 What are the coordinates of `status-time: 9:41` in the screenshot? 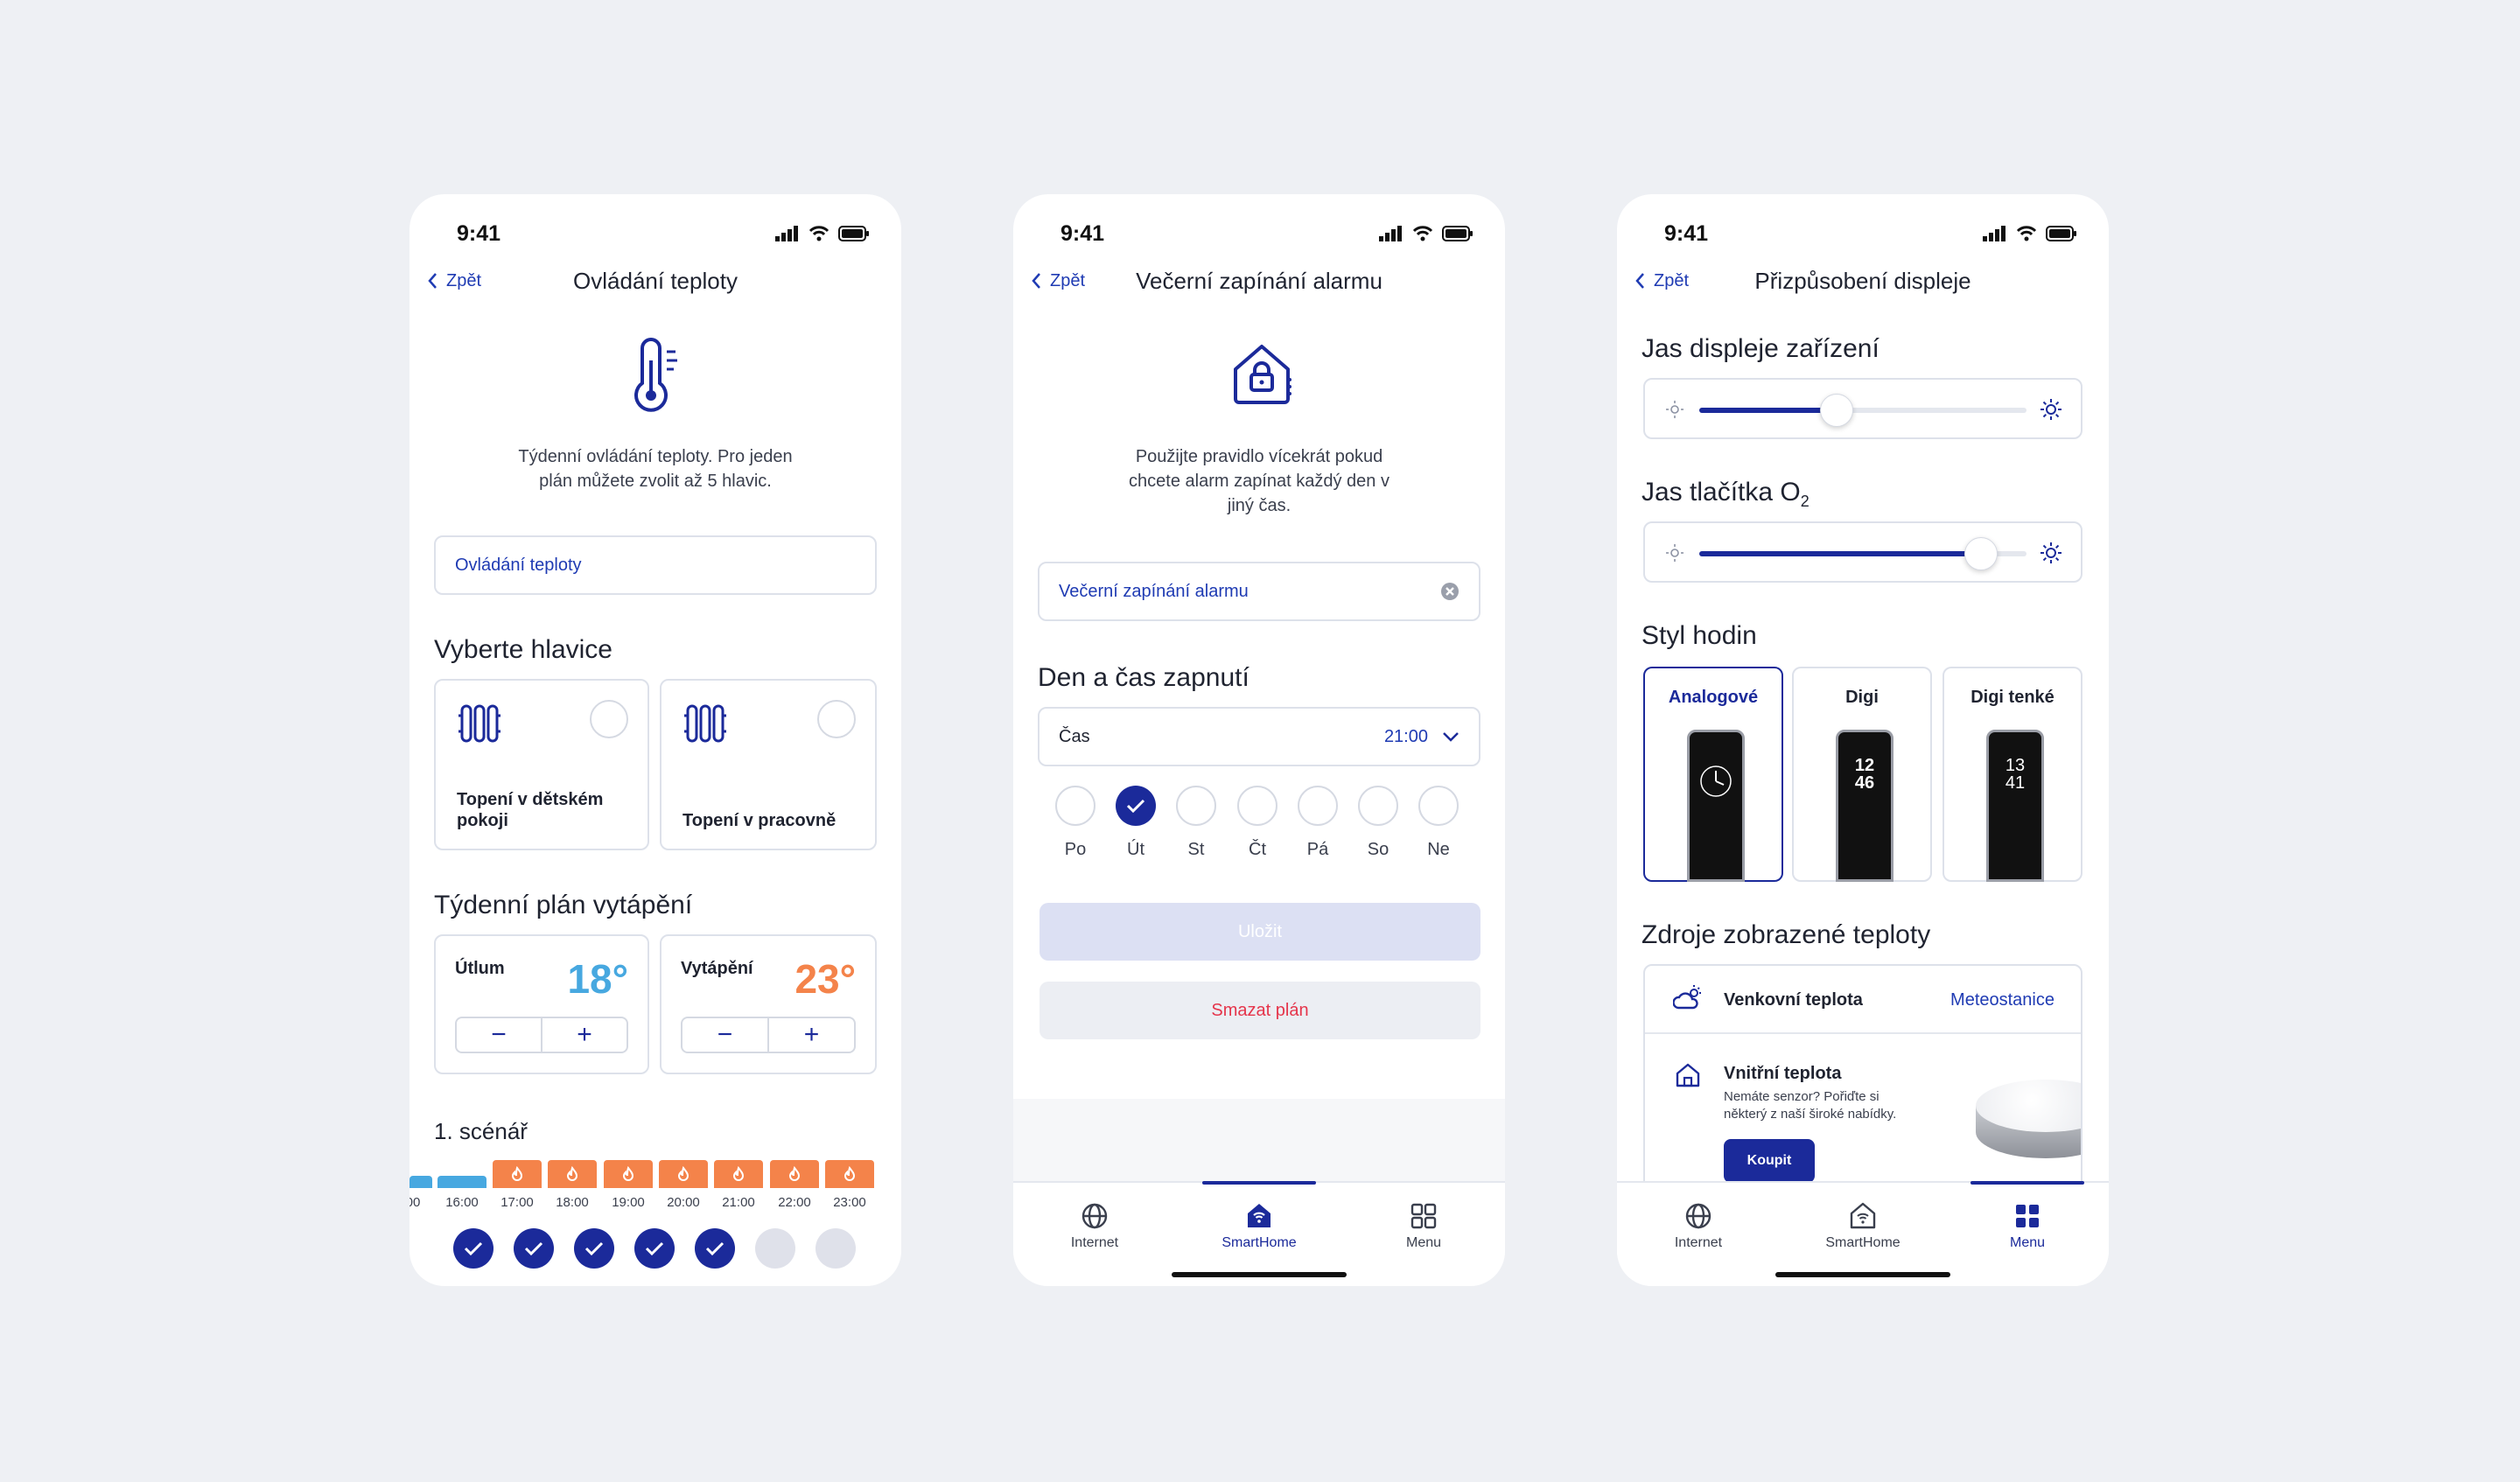 It's located at (1082, 233).